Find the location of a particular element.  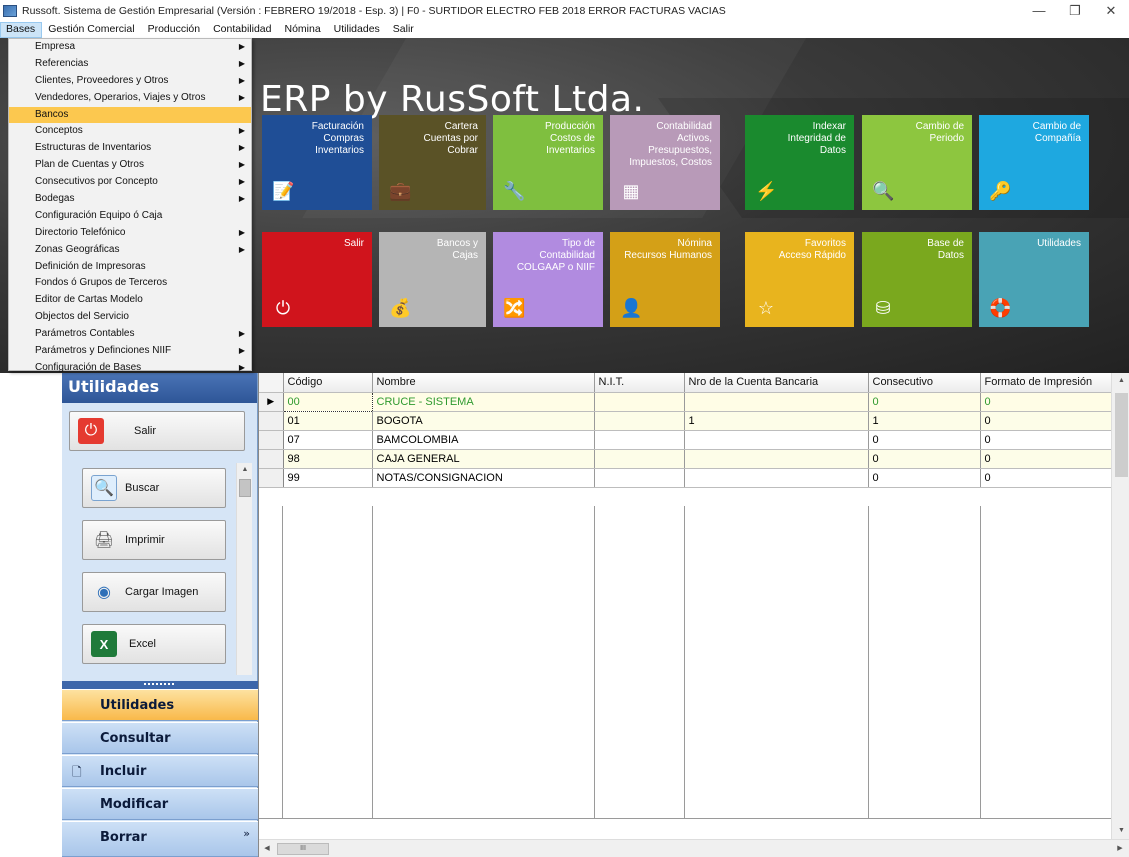

menu-item-bodegas: Bodegas ▶ is located at coordinates (130, 199).